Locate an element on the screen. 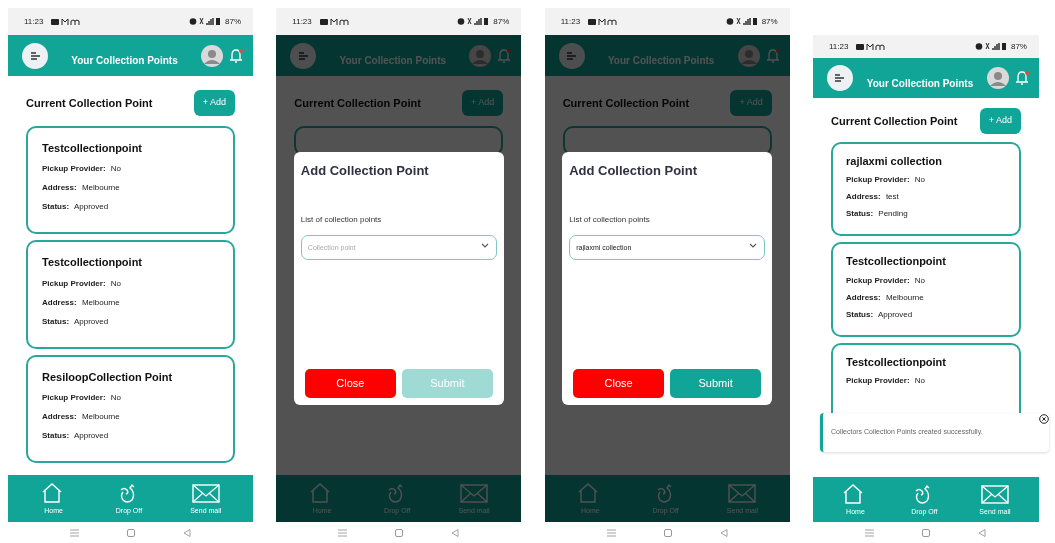 This screenshot has height=543, width=1055. card-field: Status: Pending is located at coordinates (926, 214).